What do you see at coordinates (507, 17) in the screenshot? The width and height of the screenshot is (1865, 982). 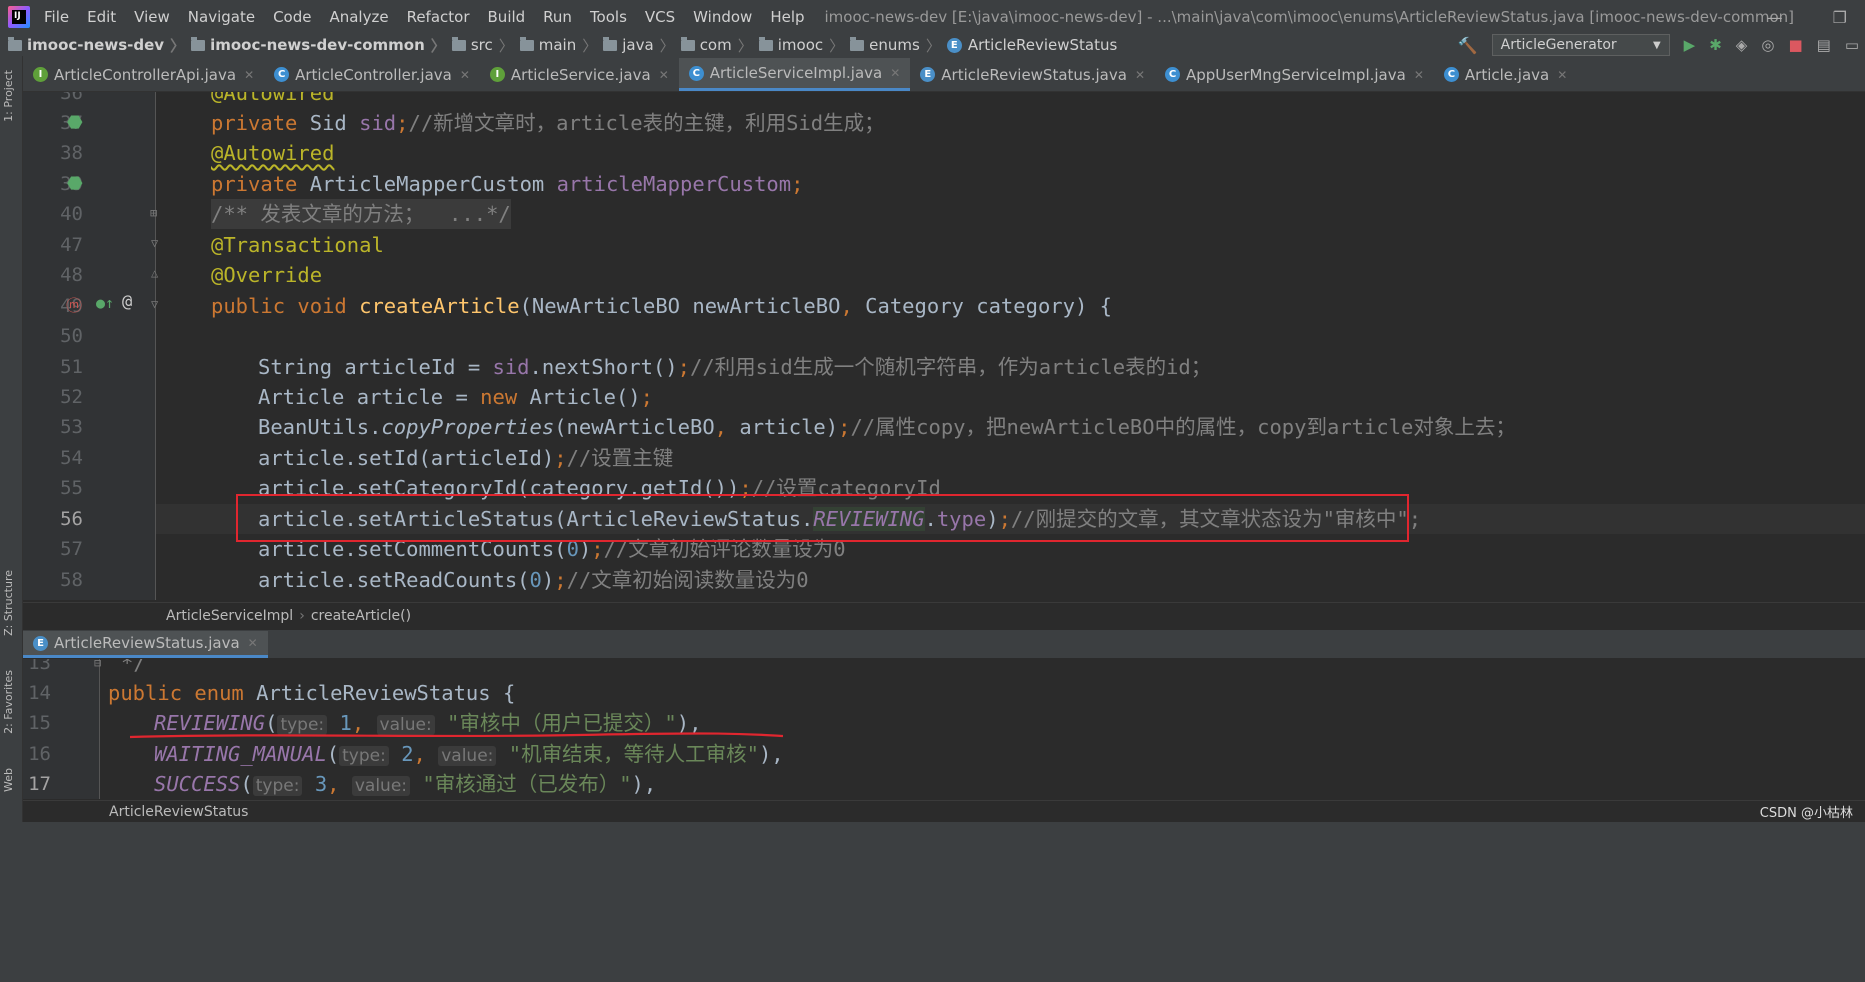 I see `menu-build: Build` at bounding box center [507, 17].